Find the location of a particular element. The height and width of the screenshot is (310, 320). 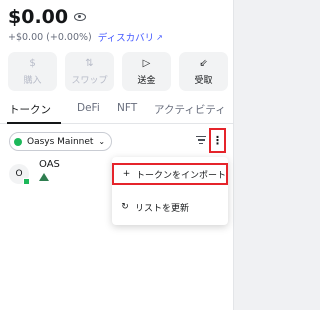

network-selector: Oasys Mainnet ⌄ is located at coordinates (61, 141).